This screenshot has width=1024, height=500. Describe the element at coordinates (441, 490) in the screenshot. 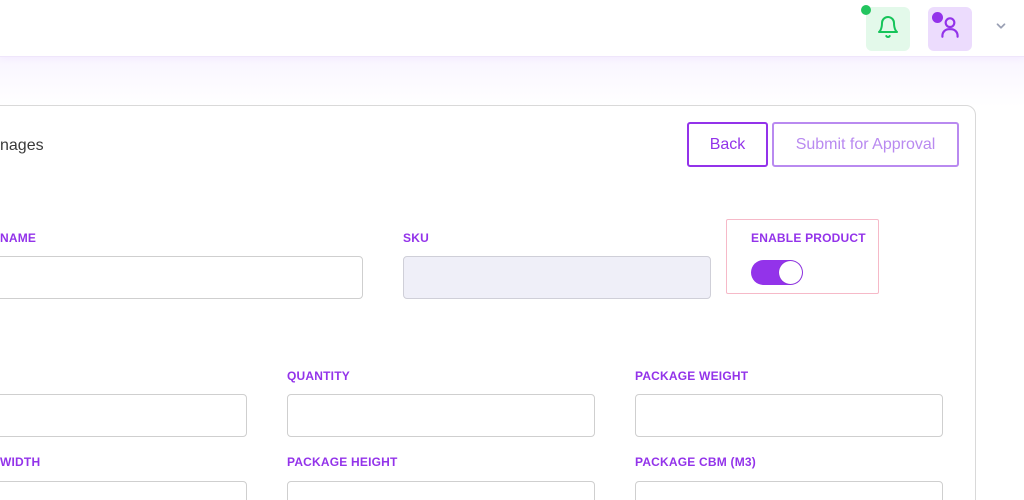

I see `package-height-input` at that location.